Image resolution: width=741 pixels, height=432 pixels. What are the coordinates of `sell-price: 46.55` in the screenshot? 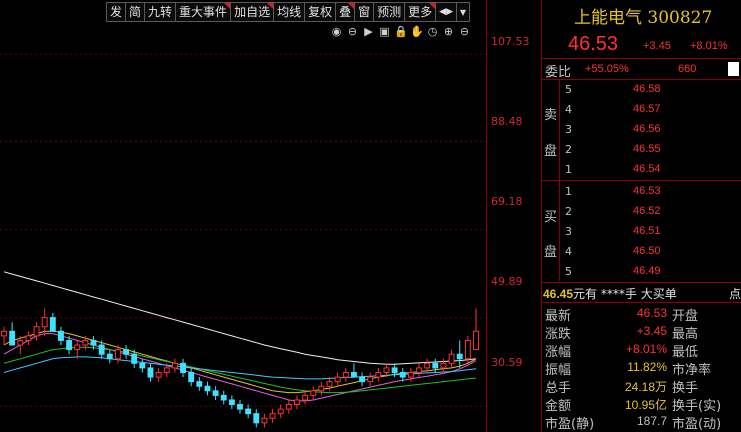 It's located at (647, 149).